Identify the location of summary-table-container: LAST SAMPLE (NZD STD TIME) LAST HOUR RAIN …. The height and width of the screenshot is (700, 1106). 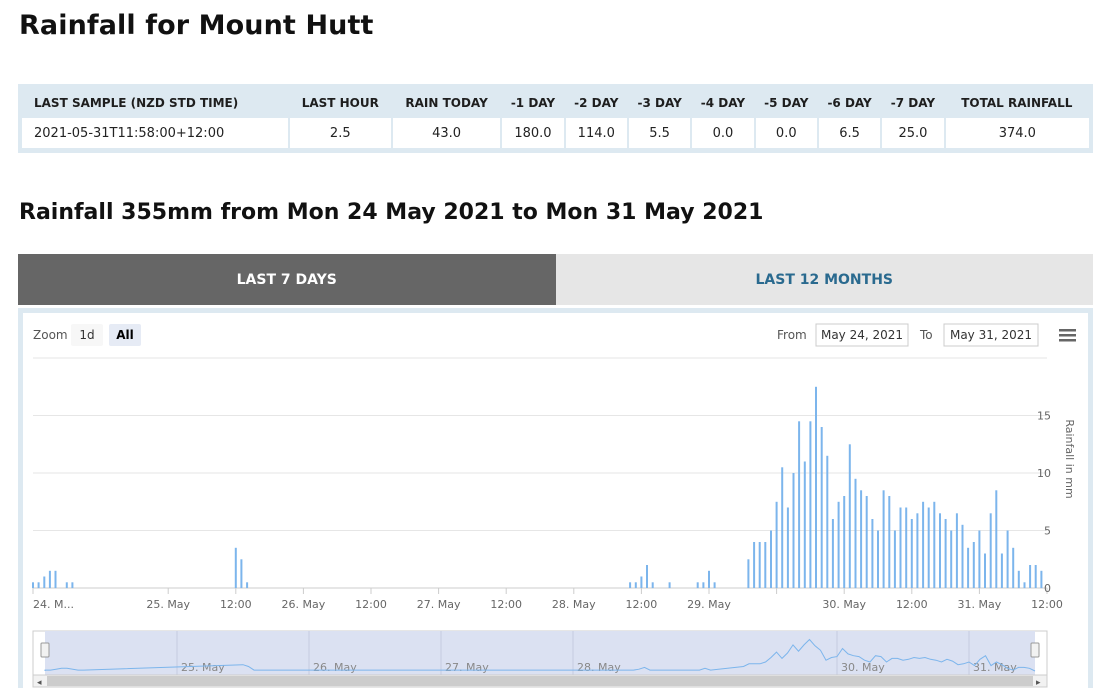
(555, 118).